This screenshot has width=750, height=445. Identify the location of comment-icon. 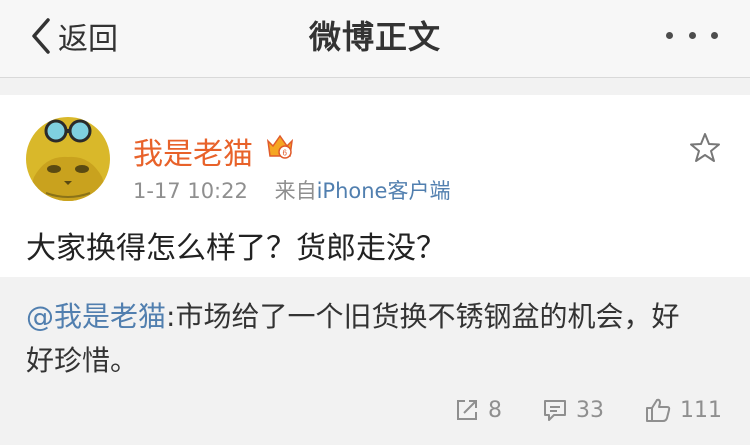
(555, 410).